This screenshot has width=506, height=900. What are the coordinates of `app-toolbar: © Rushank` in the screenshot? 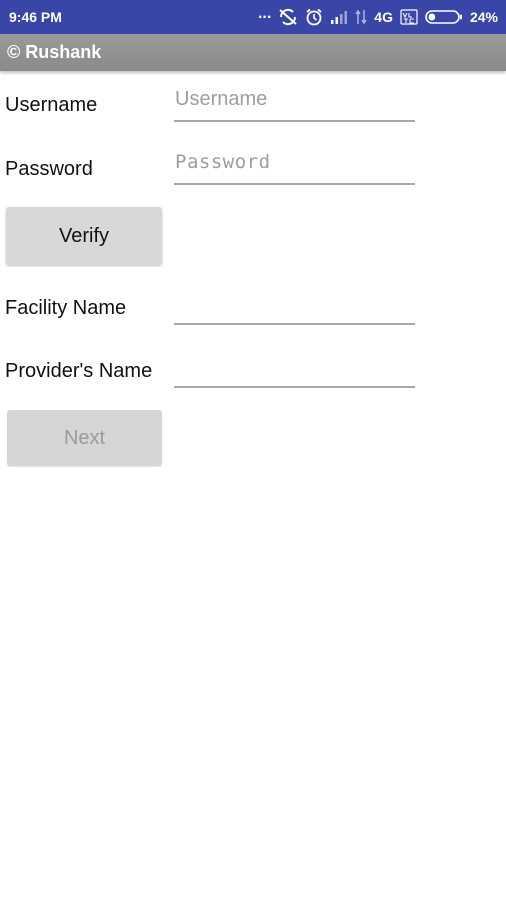 It's located at (253, 52).